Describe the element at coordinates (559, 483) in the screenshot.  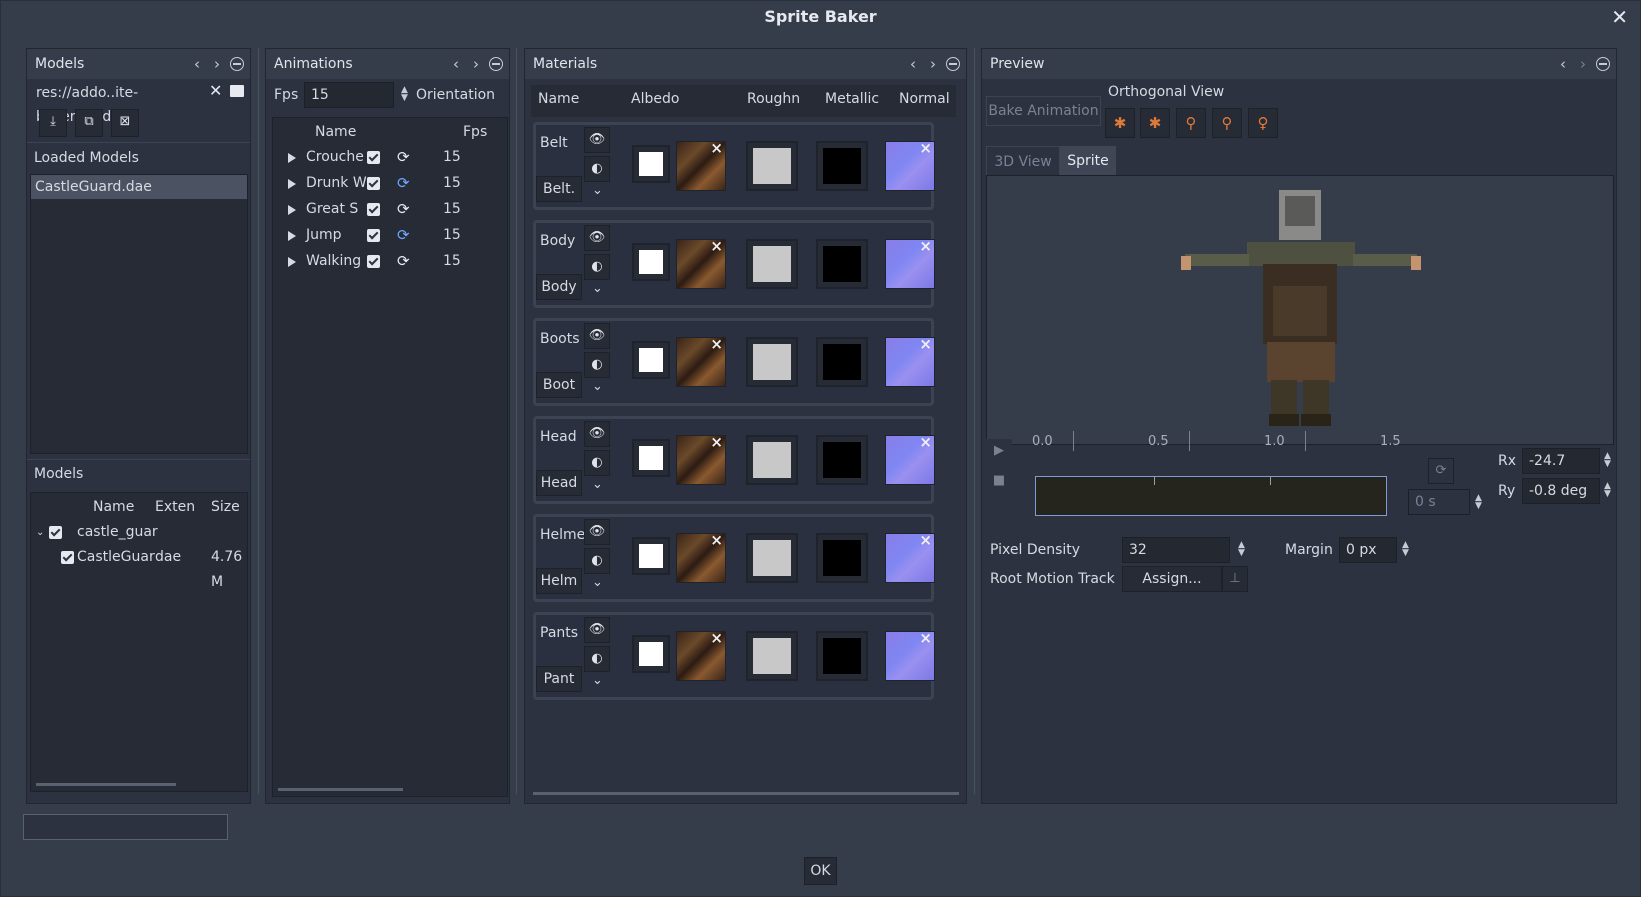
I see `material-short-button: Head` at that location.